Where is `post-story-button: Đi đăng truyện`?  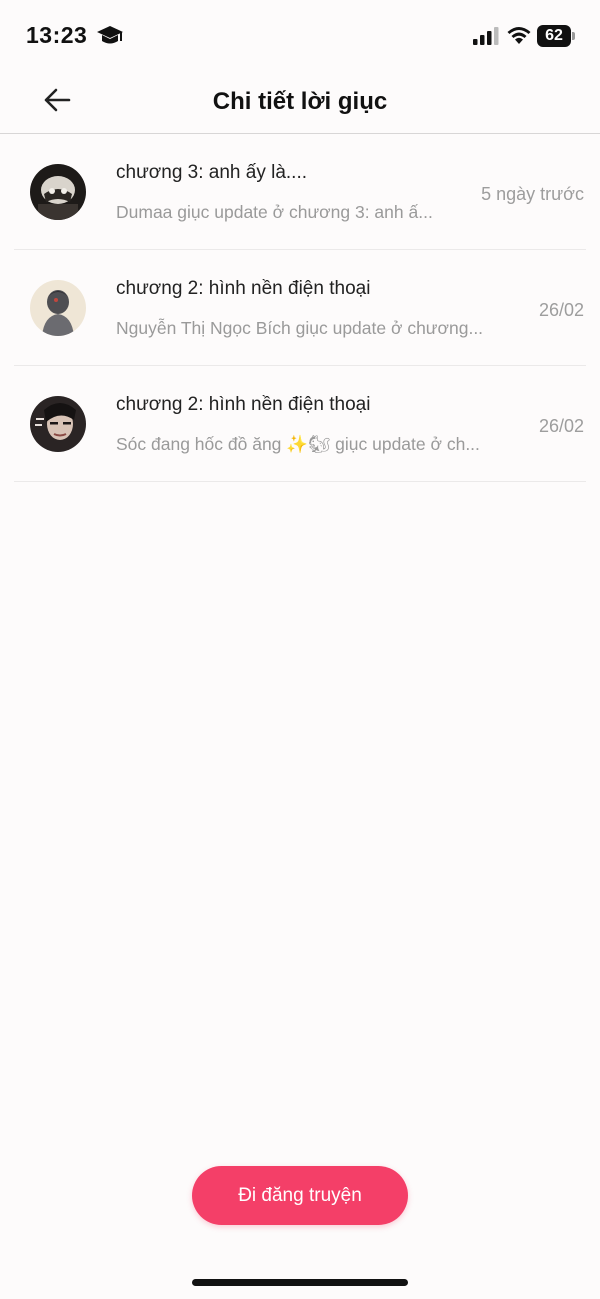 post-story-button: Đi đăng truyện is located at coordinates (300, 1195).